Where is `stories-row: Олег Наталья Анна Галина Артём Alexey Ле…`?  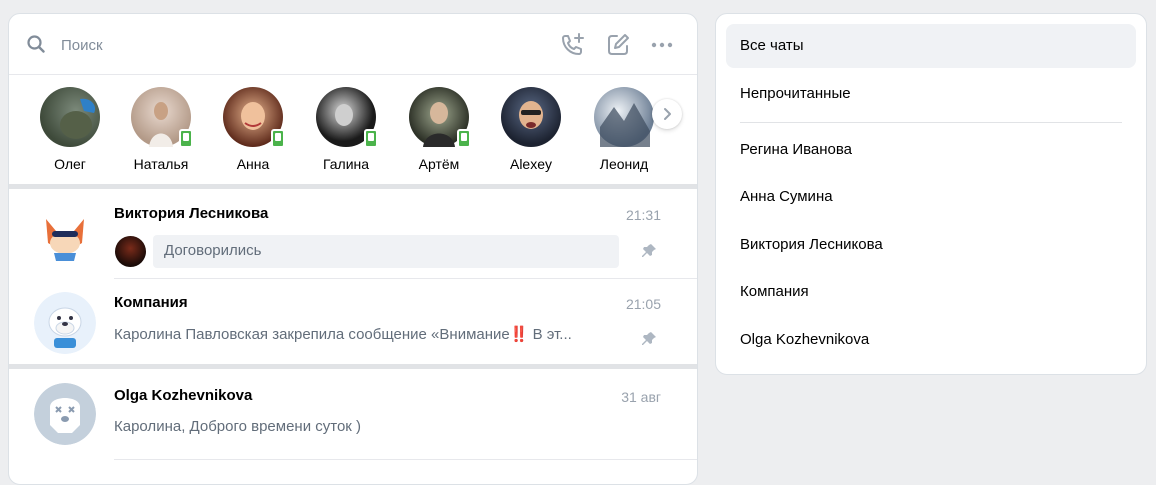
stories-row: Олег Наталья Анна Галина Артём Alexey Ле… is located at coordinates (353, 129).